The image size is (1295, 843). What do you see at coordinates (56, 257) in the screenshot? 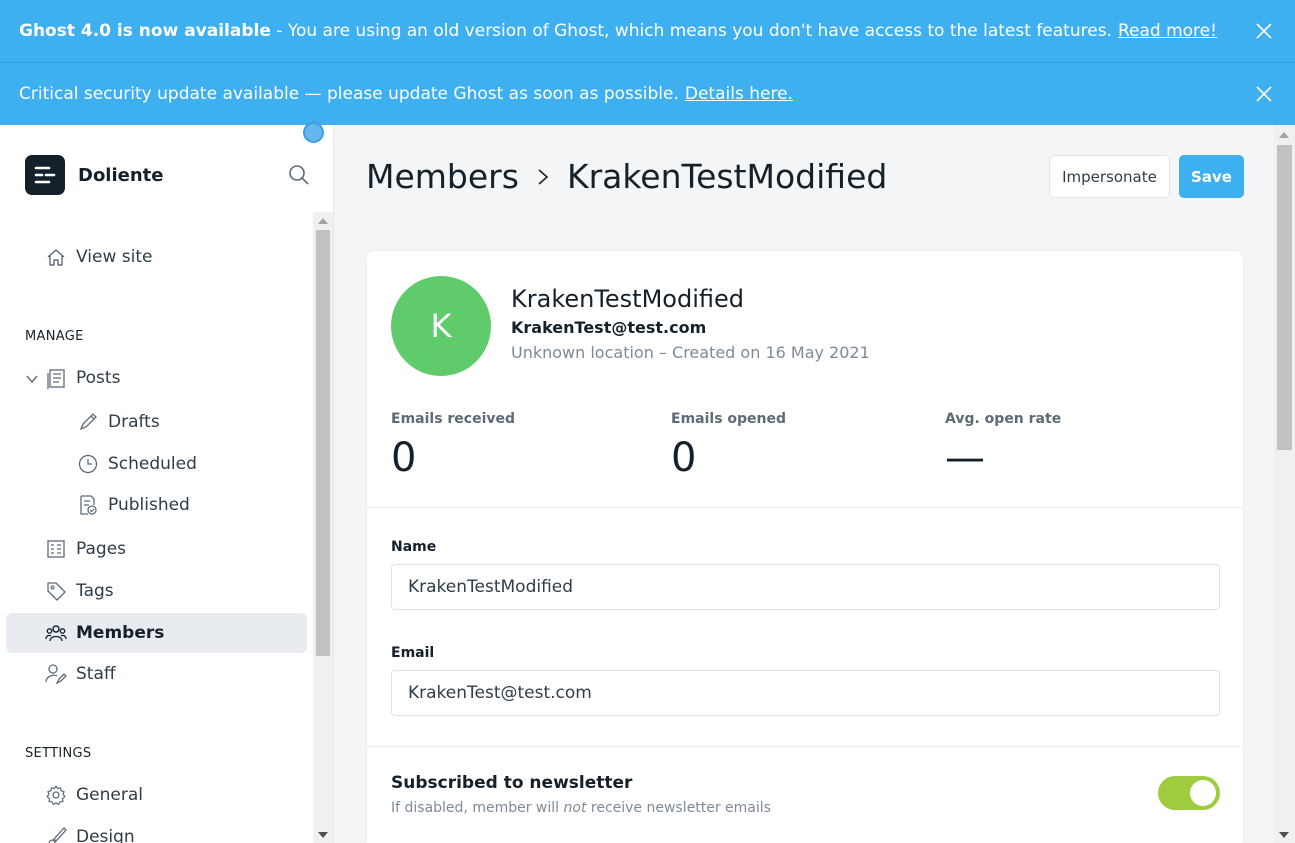
I see `home-icon` at bounding box center [56, 257].